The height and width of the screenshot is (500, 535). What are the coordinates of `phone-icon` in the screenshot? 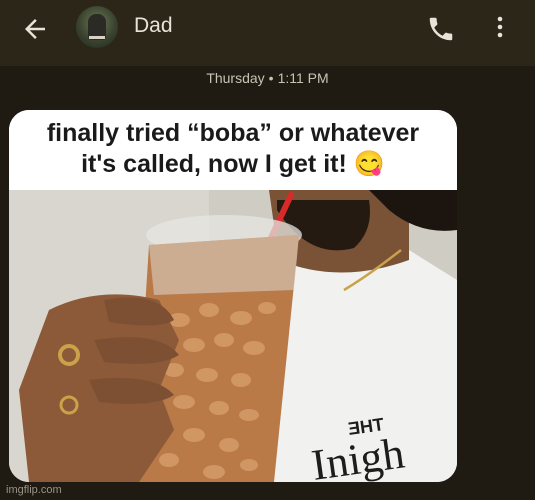 It's located at (441, 29).